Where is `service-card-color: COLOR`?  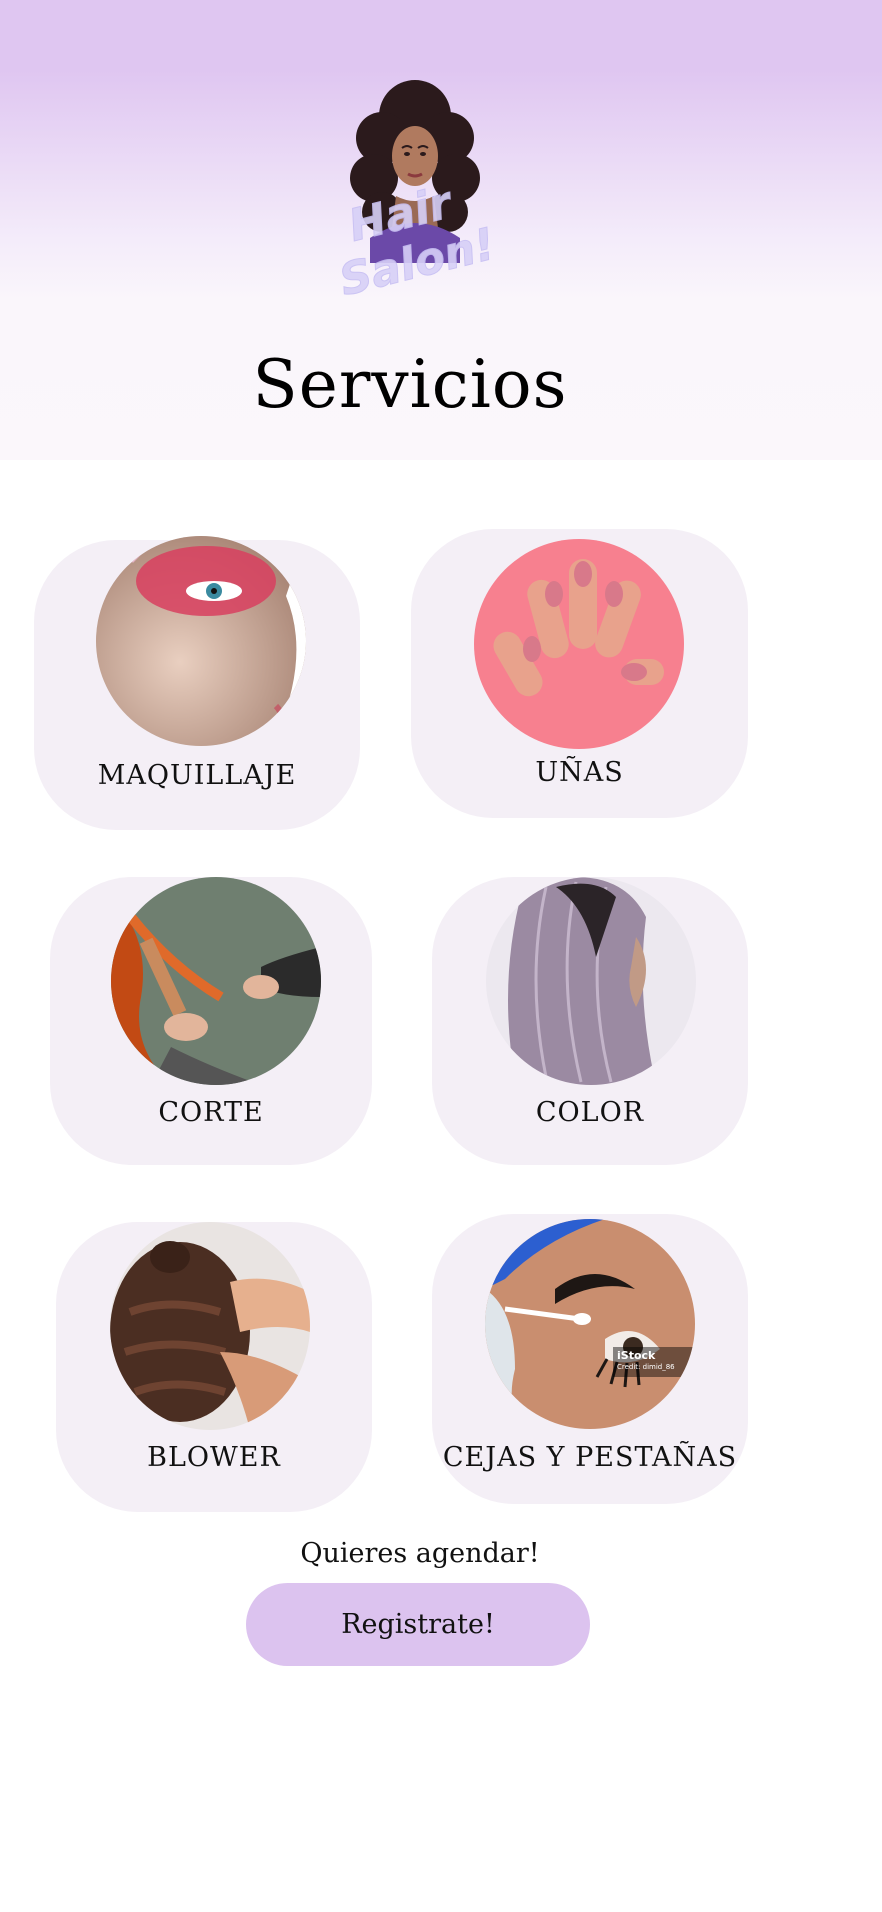
service-card-color: COLOR is located at coordinates (590, 1021).